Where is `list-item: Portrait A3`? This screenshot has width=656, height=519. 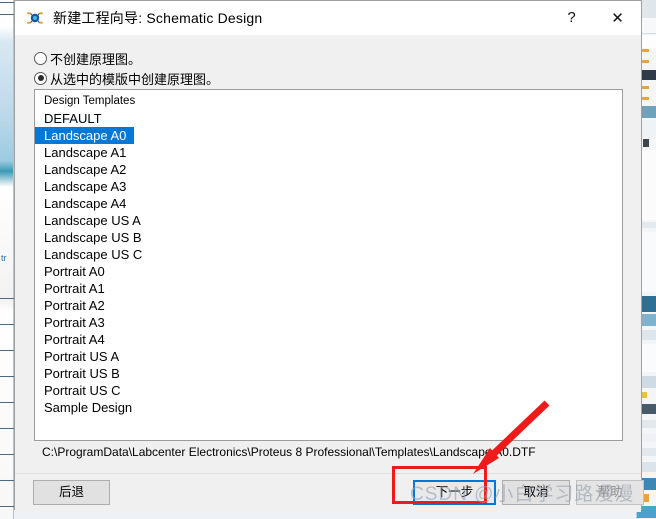
list-item: Portrait A3 is located at coordinates (328, 322).